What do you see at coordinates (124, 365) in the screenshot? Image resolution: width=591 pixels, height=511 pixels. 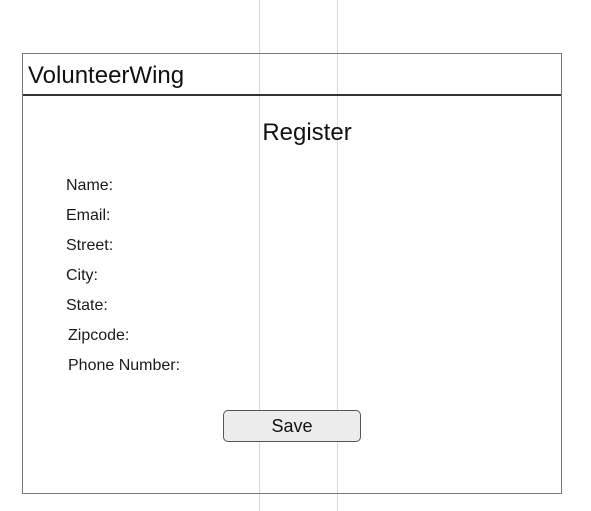 I see `phone-number-label: Phone Number:` at bounding box center [124, 365].